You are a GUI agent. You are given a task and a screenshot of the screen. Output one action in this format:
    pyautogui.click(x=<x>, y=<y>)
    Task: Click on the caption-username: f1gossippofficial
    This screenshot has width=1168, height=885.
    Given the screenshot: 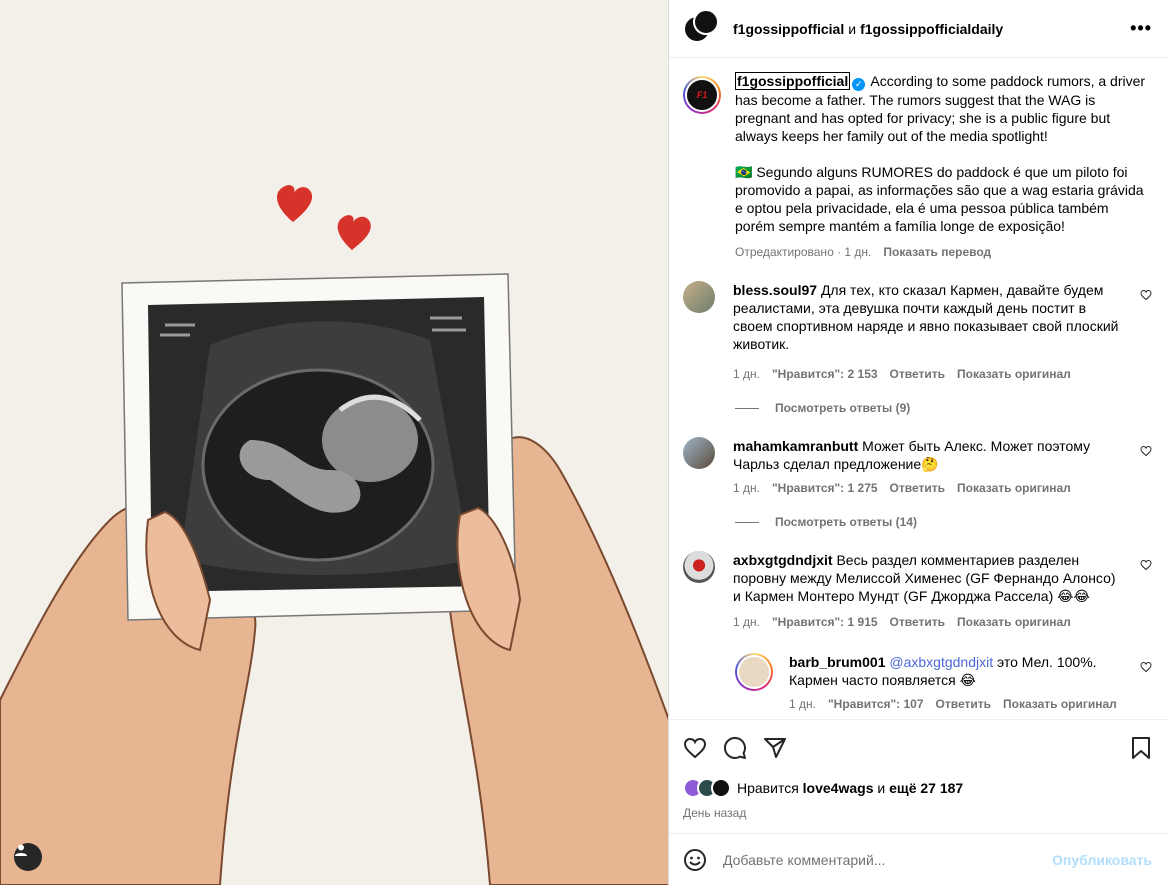 What is the action you would take?
    pyautogui.click(x=793, y=81)
    